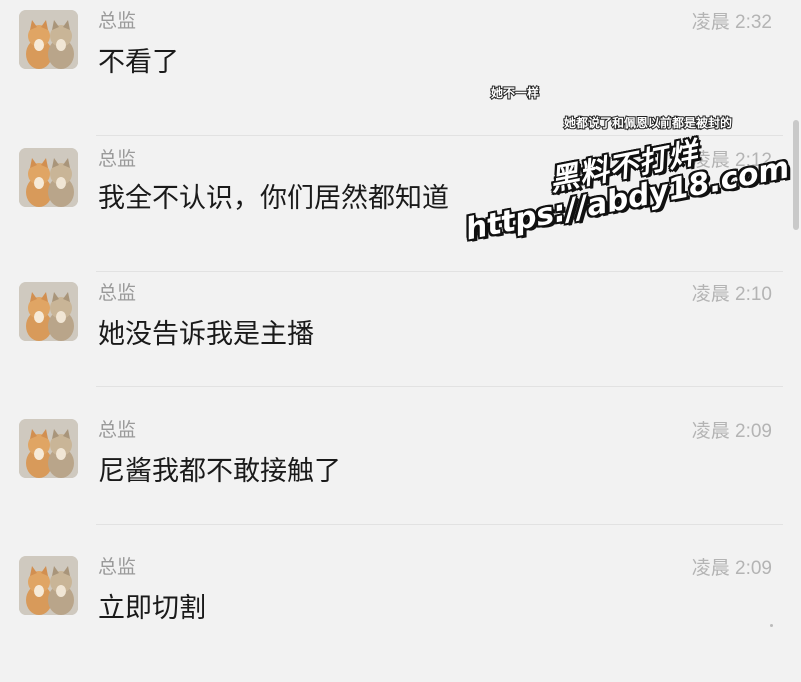  What do you see at coordinates (219, 471) in the screenshot?
I see `message-text: 尼酱我都不敢接触了` at bounding box center [219, 471].